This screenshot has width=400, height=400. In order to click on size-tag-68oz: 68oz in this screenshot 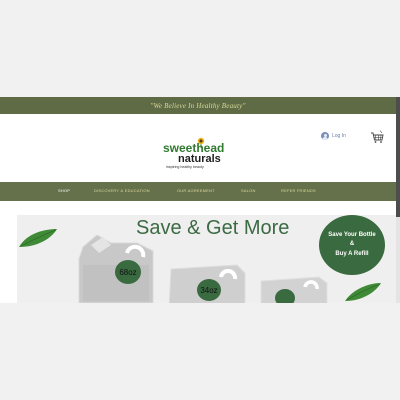, I will do `click(128, 272)`.